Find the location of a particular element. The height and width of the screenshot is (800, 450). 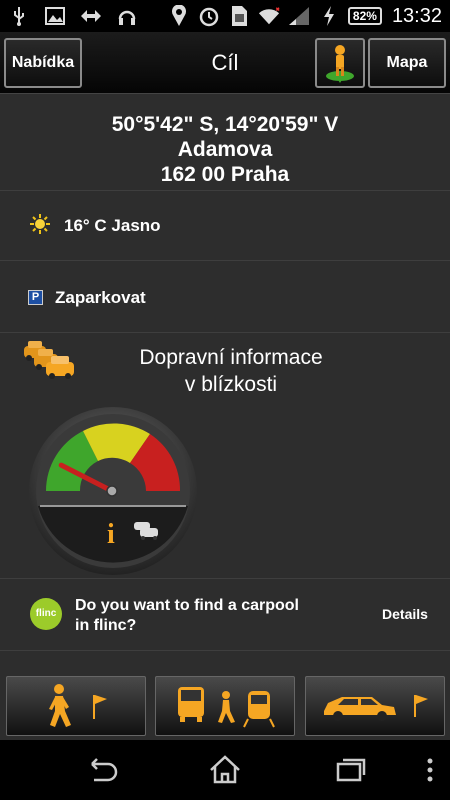

recent-apps-icon is located at coordinates (350, 770).